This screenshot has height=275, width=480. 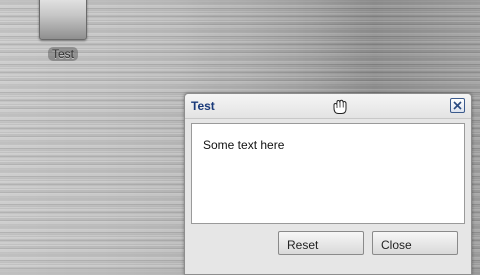 What do you see at coordinates (244, 145) in the screenshot?
I see `dialog-body-text: Some text here` at bounding box center [244, 145].